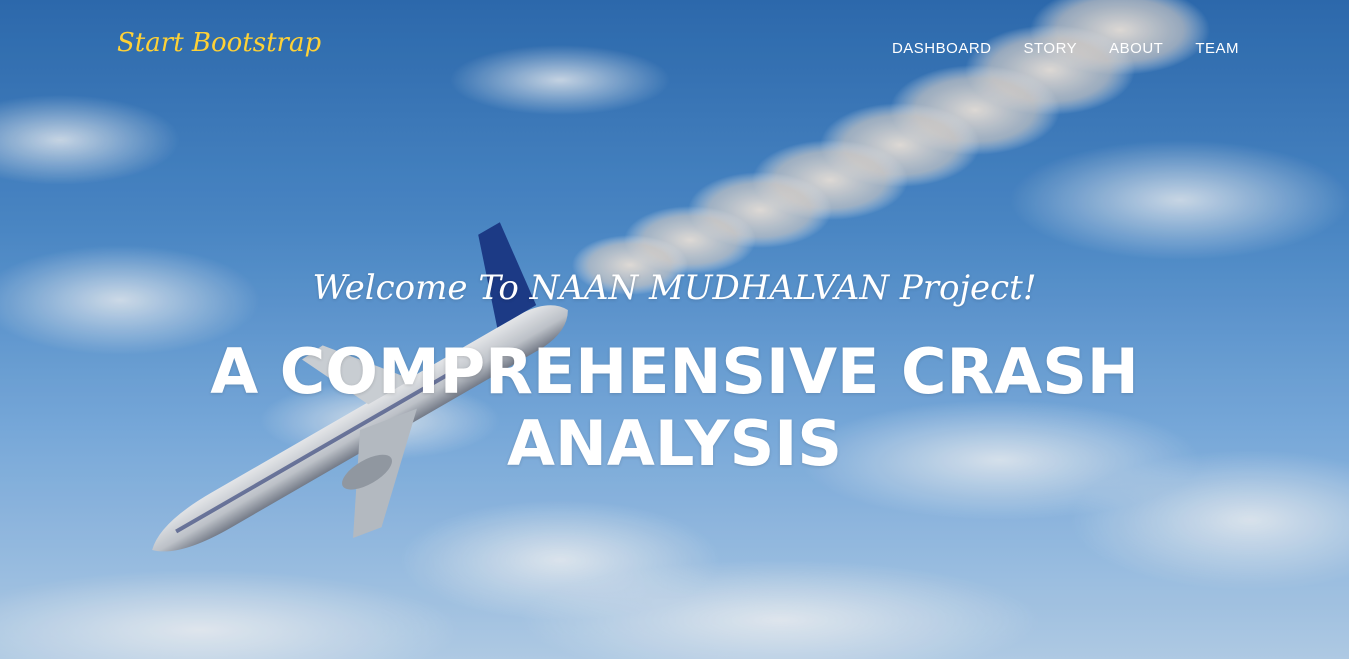  Describe the element at coordinates (219, 43) in the screenshot. I see `brand-logo-link: Start Bootstrap` at that location.